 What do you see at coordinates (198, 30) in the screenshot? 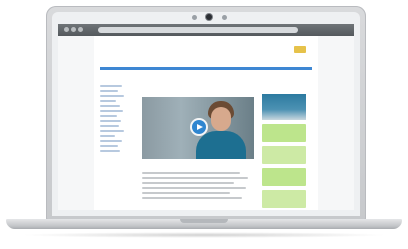
I see `address-bar` at bounding box center [198, 30].